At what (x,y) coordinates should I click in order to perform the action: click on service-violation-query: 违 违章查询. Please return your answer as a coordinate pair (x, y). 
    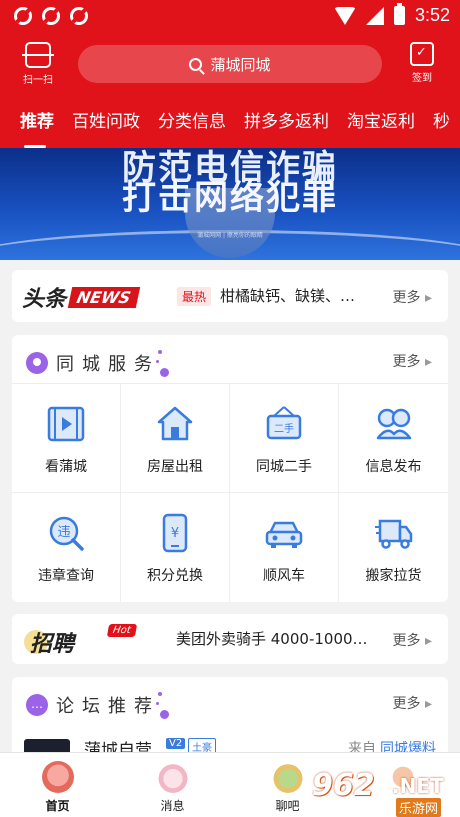
    Looking at the image, I should click on (66, 547).